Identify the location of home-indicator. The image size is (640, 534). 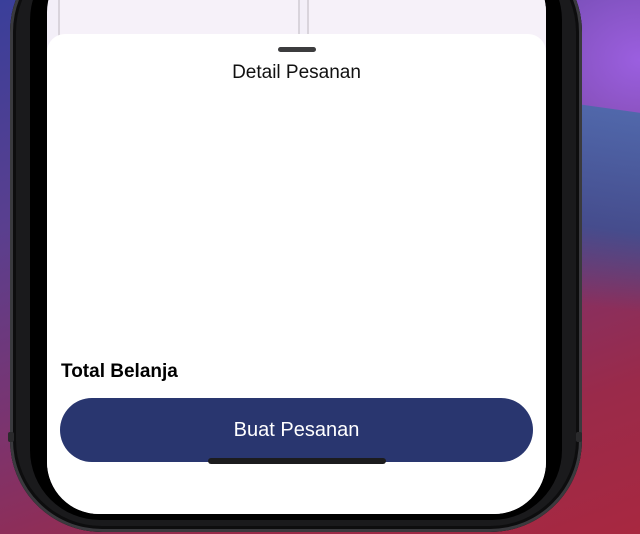
(297, 461).